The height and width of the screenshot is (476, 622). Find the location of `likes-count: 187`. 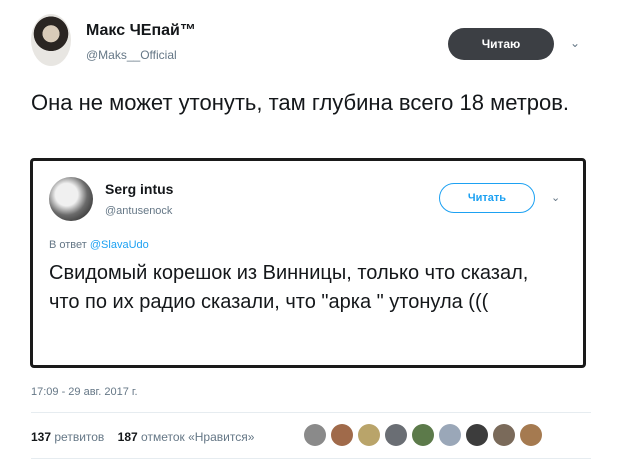

likes-count: 187 is located at coordinates (128, 437).